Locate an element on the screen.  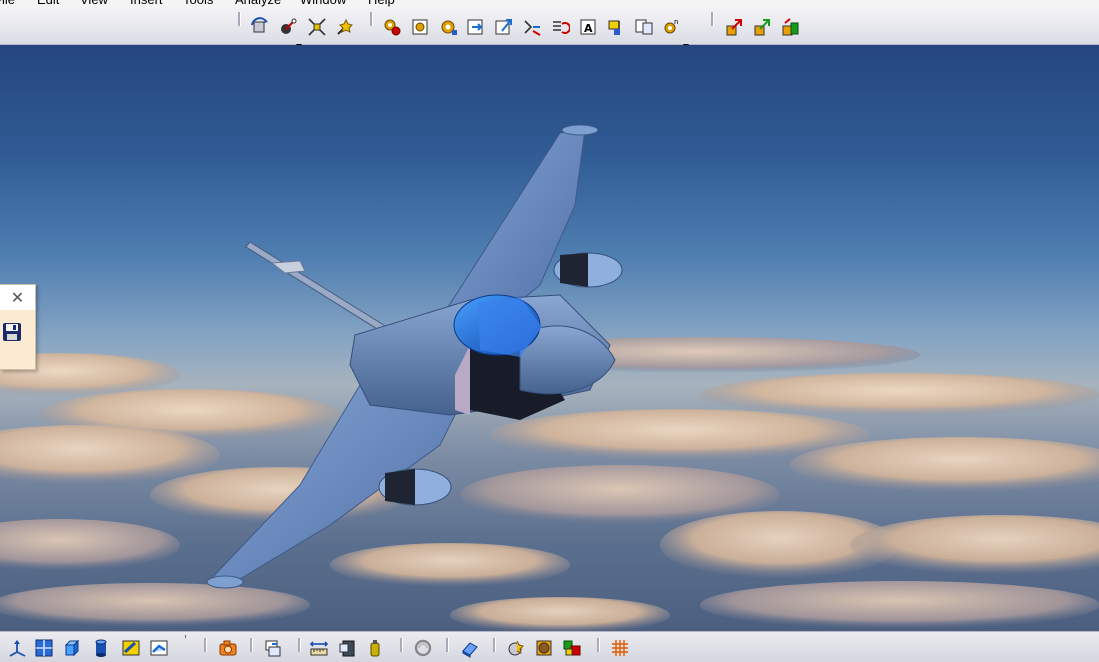
manage-representations-icon is located at coordinates (560, 27).